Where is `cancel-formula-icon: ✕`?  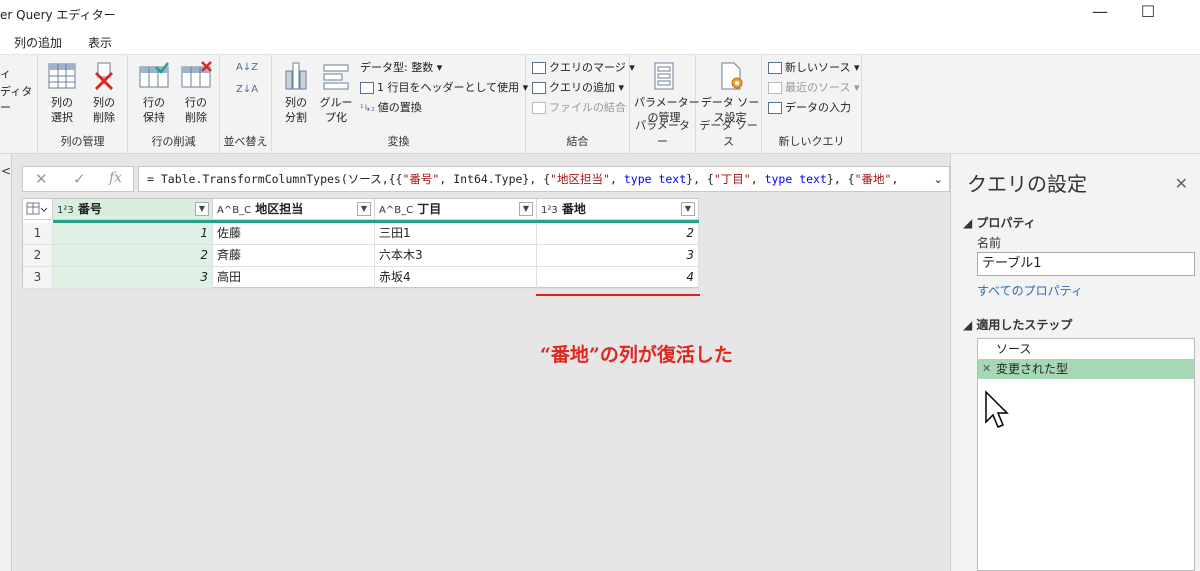
cancel-formula-icon: ✕ is located at coordinates (41, 179).